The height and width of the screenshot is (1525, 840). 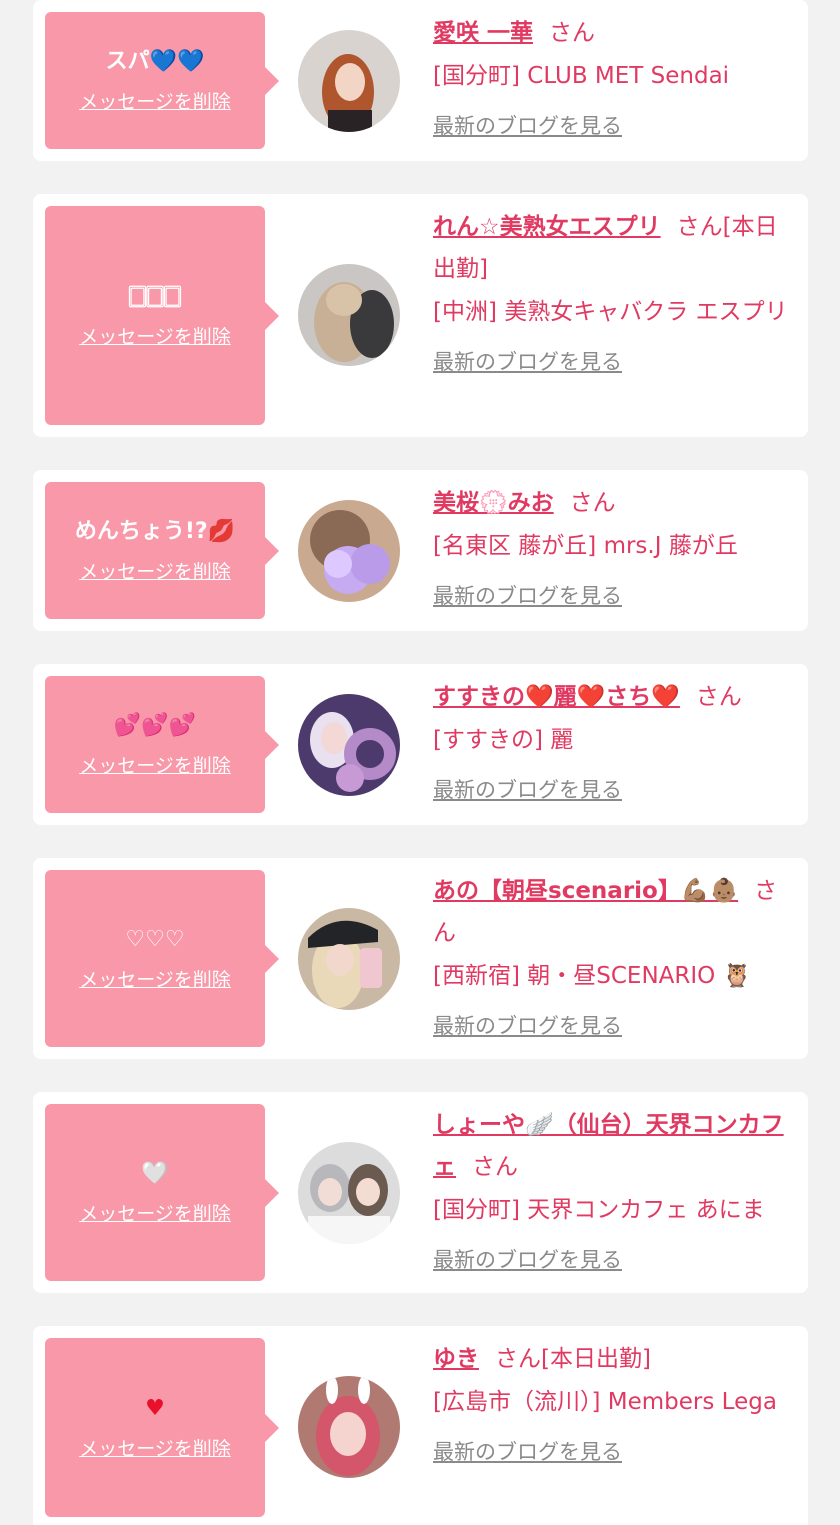 I want to click on cast-name-link: すすきの❤️麗❤️さち❤️, so click(x=556, y=697).